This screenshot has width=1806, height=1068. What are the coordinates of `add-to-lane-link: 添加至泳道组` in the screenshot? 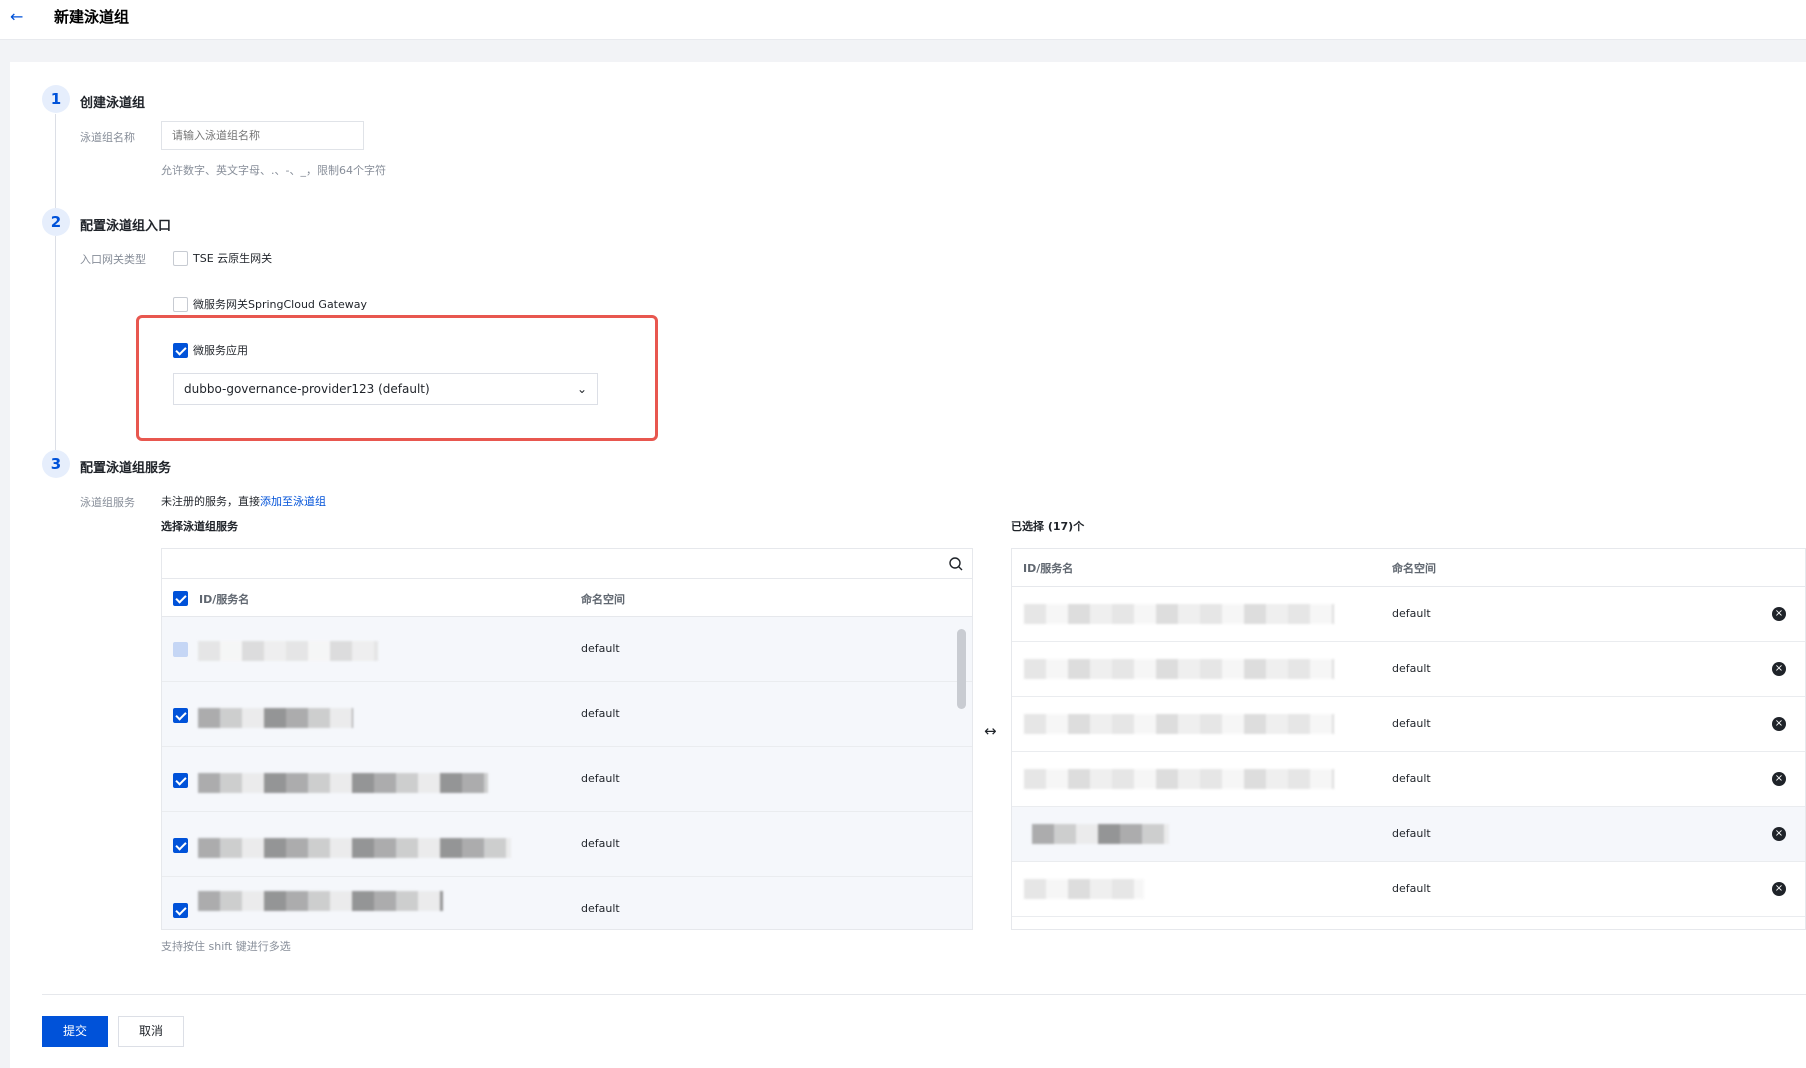 It's located at (293, 501).